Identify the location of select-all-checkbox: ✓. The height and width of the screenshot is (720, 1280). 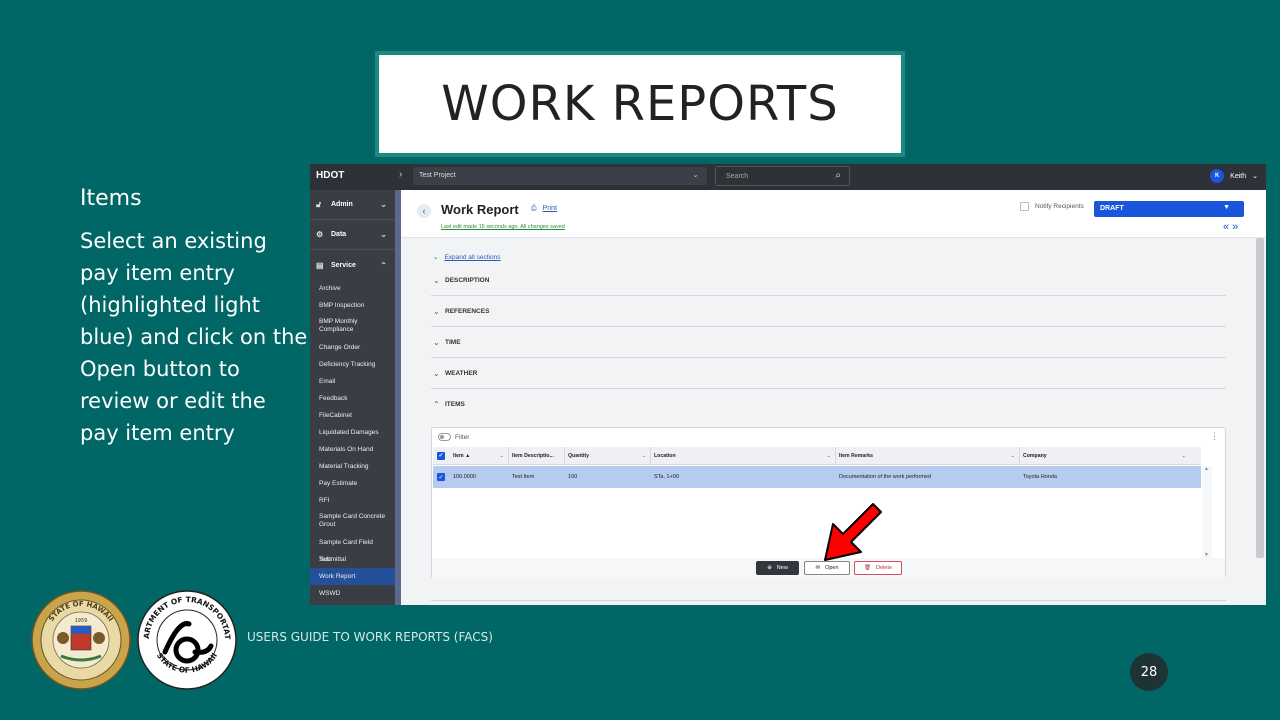
(444, 455).